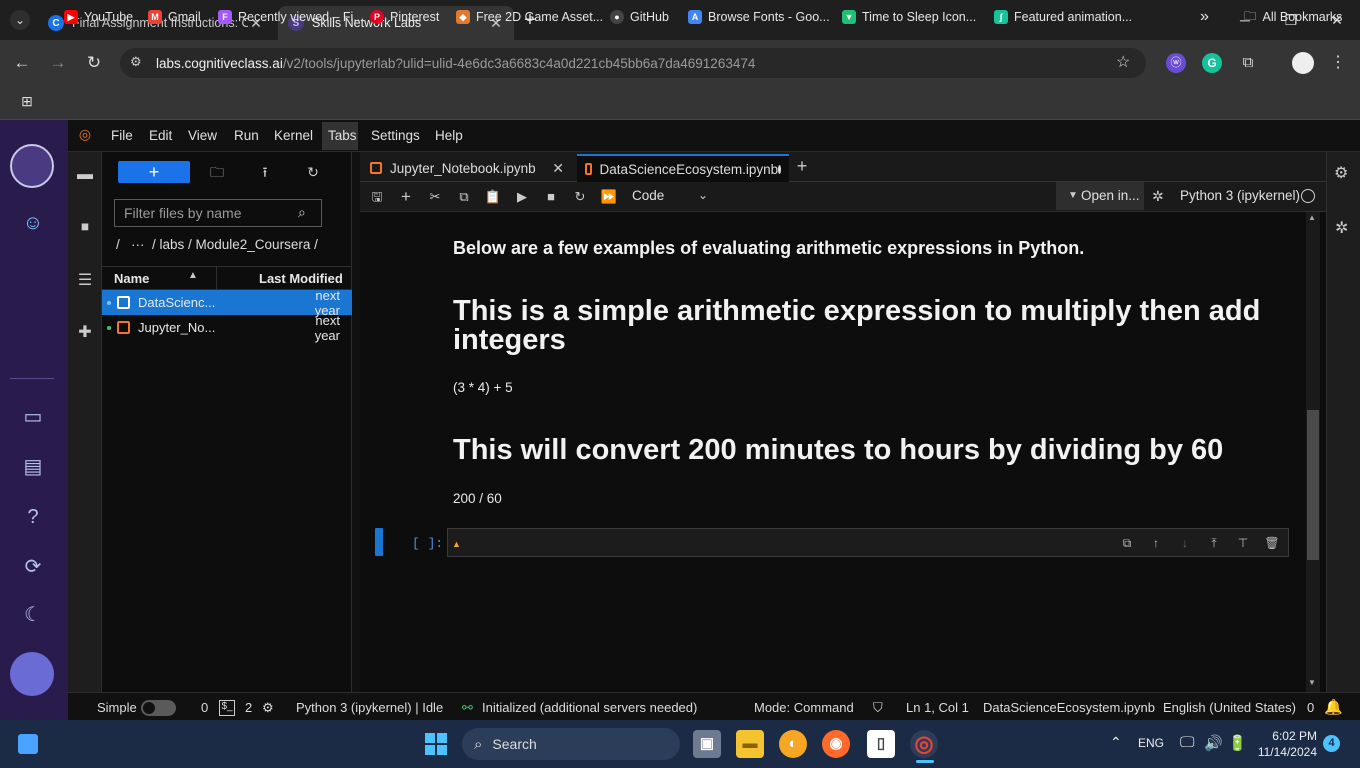 The width and height of the screenshot is (1360, 768). What do you see at coordinates (33, 467) in the screenshot?
I see `instructions-icon: ▤` at bounding box center [33, 467].